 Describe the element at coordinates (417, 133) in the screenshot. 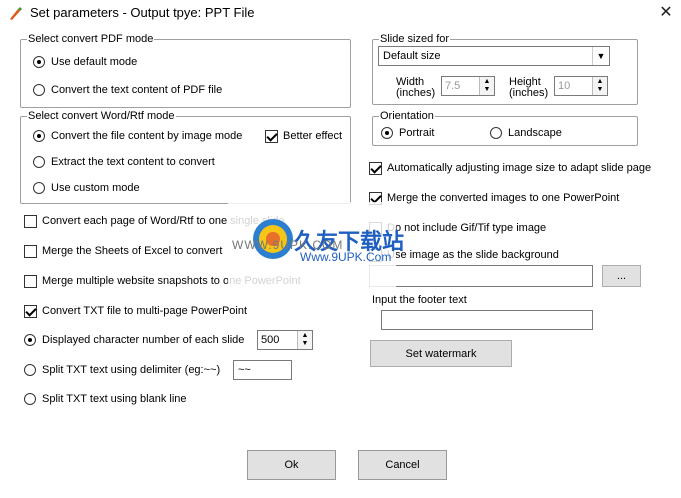

I see `portrait-label: Portrait` at that location.